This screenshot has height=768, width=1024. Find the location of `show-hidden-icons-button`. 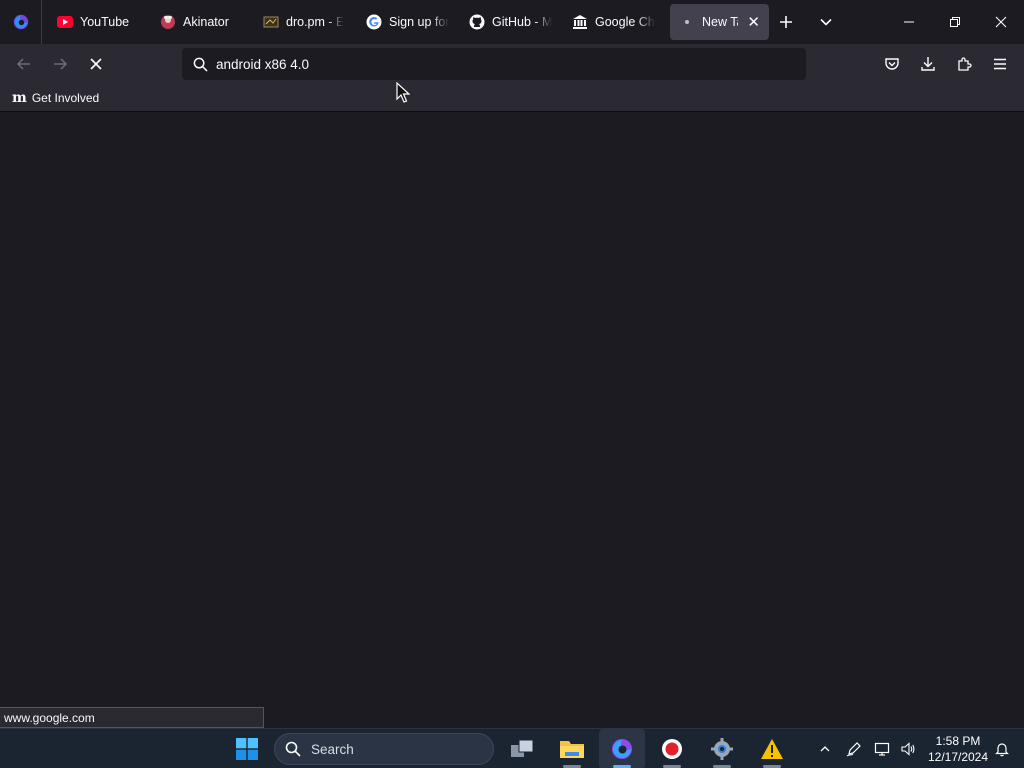

show-hidden-icons-button is located at coordinates (825, 748).